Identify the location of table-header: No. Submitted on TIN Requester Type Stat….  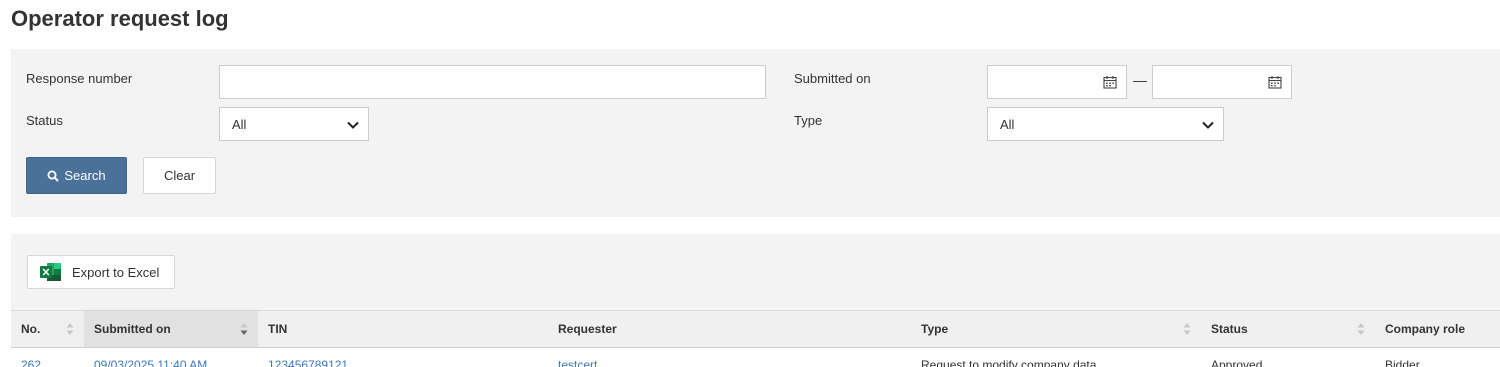
(755, 329).